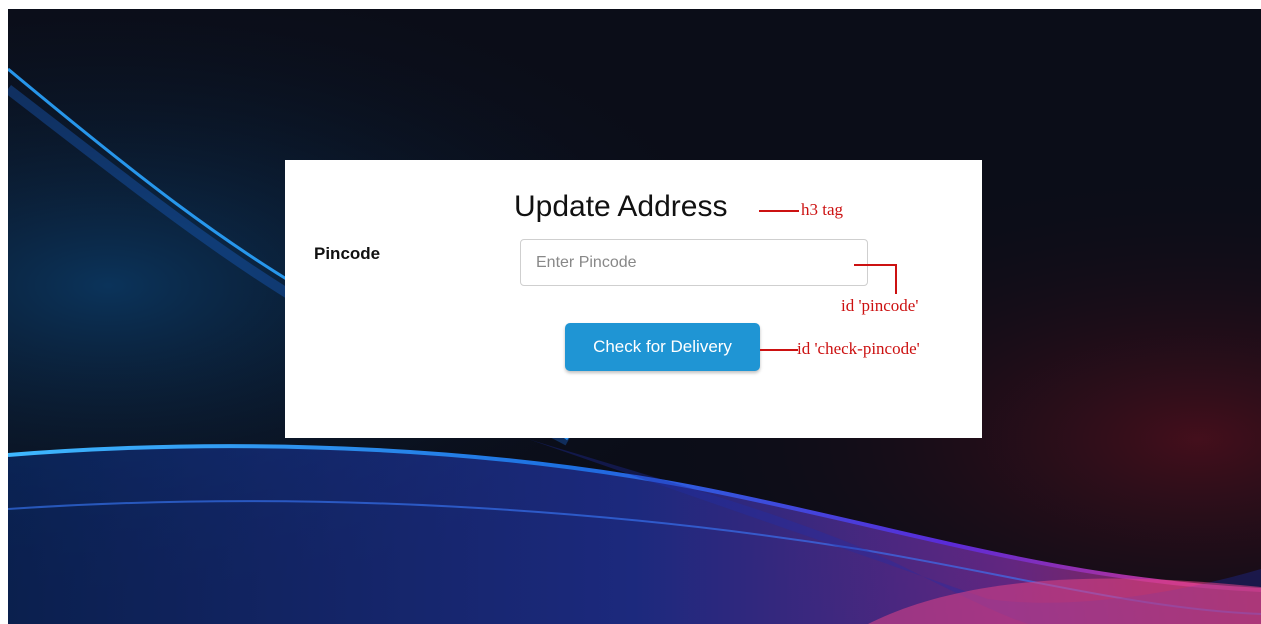 The width and height of the screenshot is (1261, 624). Describe the element at coordinates (779, 350) in the screenshot. I see `button-annotation-line` at that location.